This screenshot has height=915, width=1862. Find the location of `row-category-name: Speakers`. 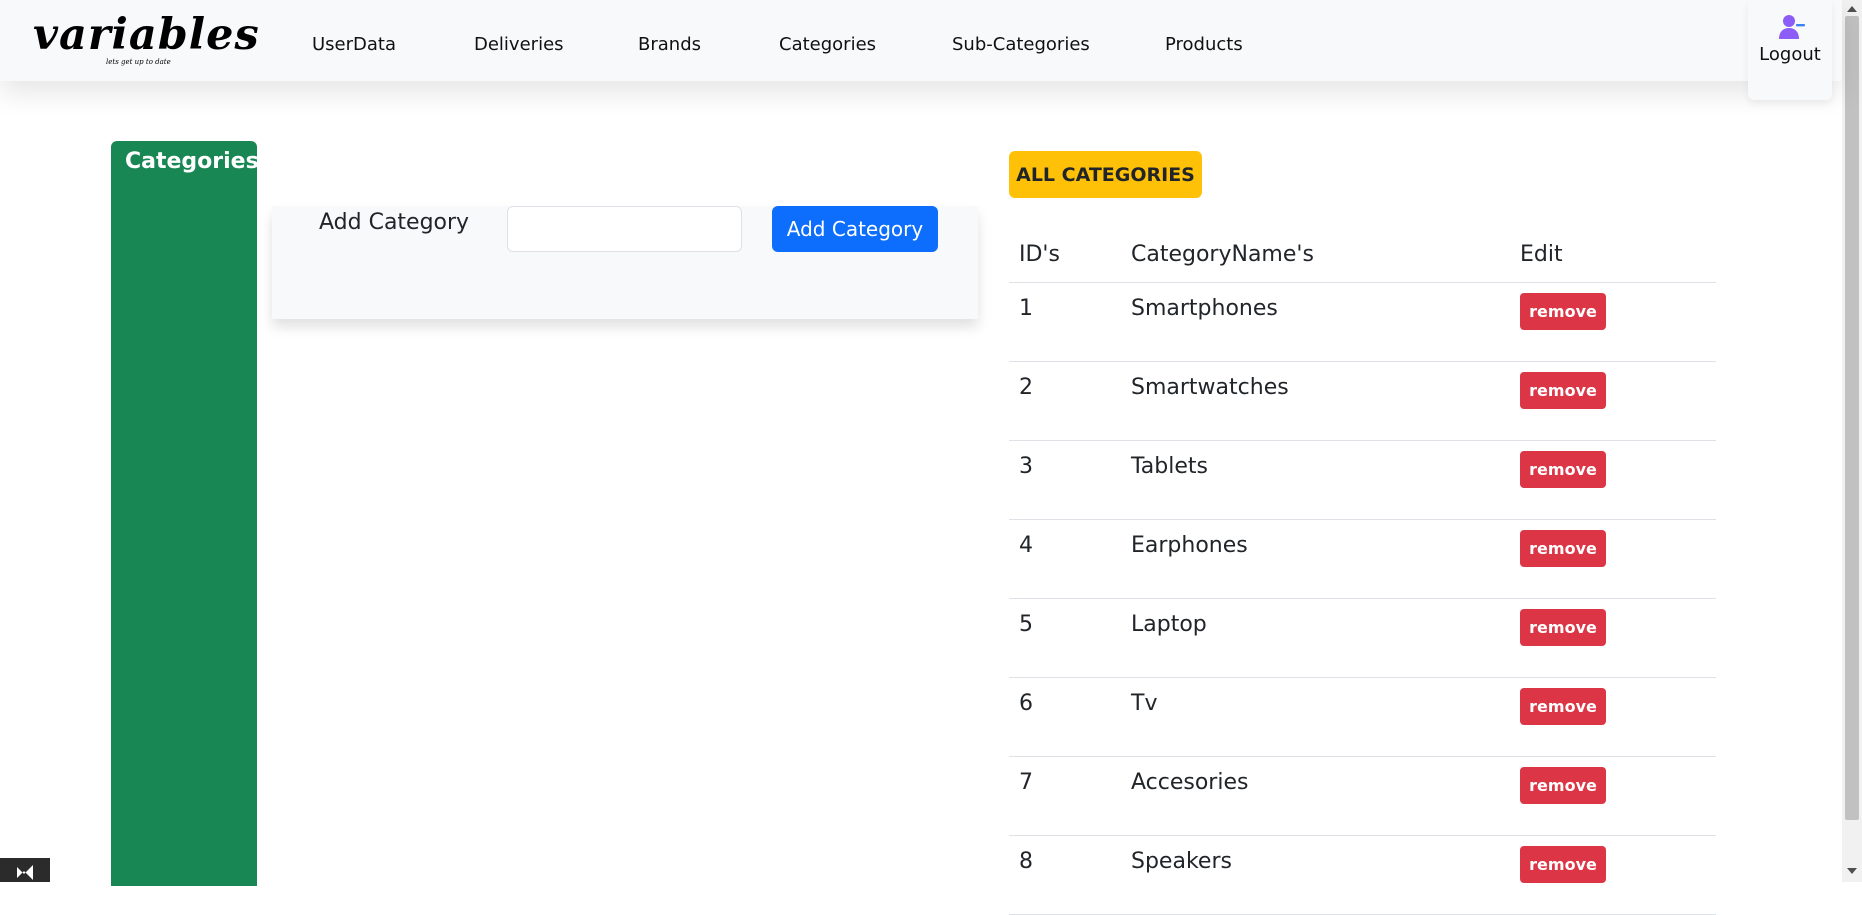

row-category-name: Speakers is located at coordinates (1181, 861).